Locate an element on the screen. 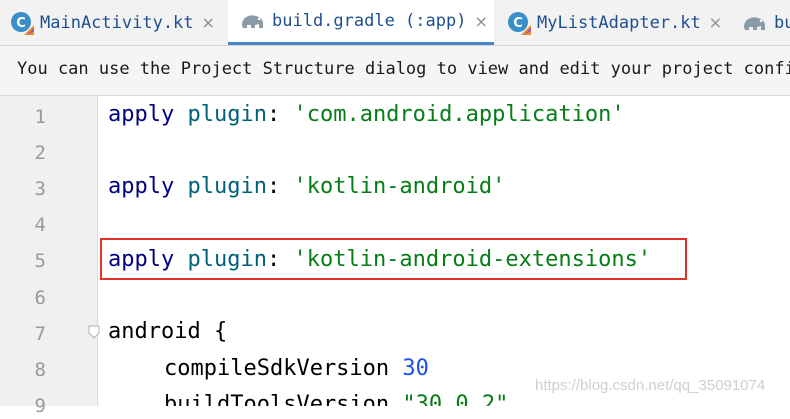 Image resolution: width=790 pixels, height=419 pixels. code-line-3: apply plugin: 'kotlin-android' is located at coordinates (306, 187).